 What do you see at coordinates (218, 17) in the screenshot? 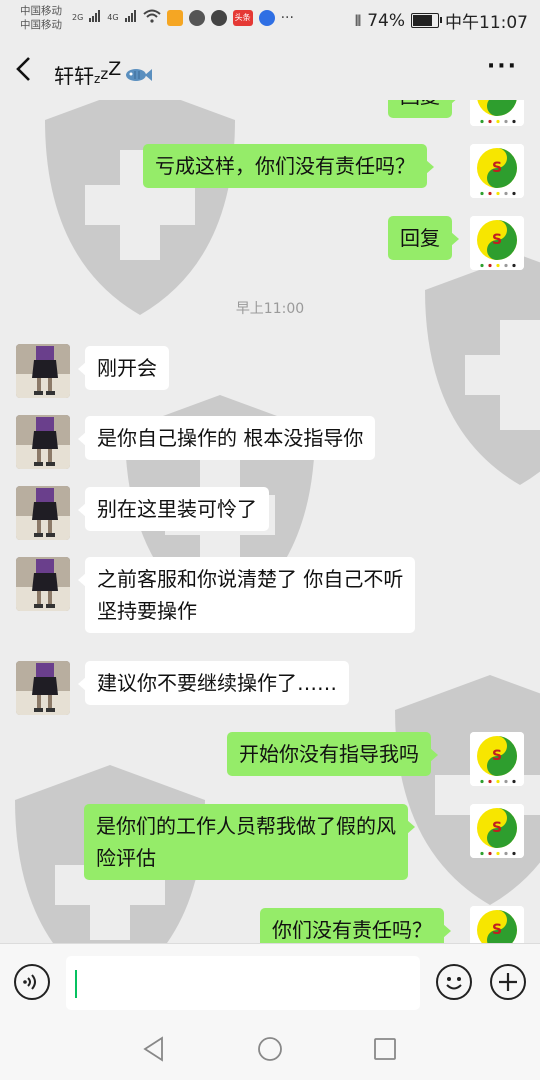
I see `app-icon-chat` at bounding box center [218, 17].